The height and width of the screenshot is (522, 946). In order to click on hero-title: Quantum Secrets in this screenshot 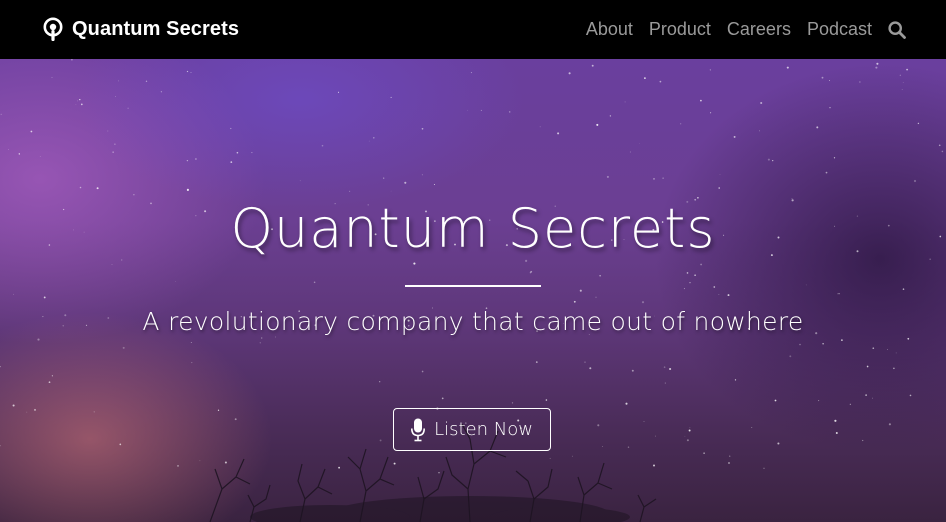, I will do `click(473, 228)`.